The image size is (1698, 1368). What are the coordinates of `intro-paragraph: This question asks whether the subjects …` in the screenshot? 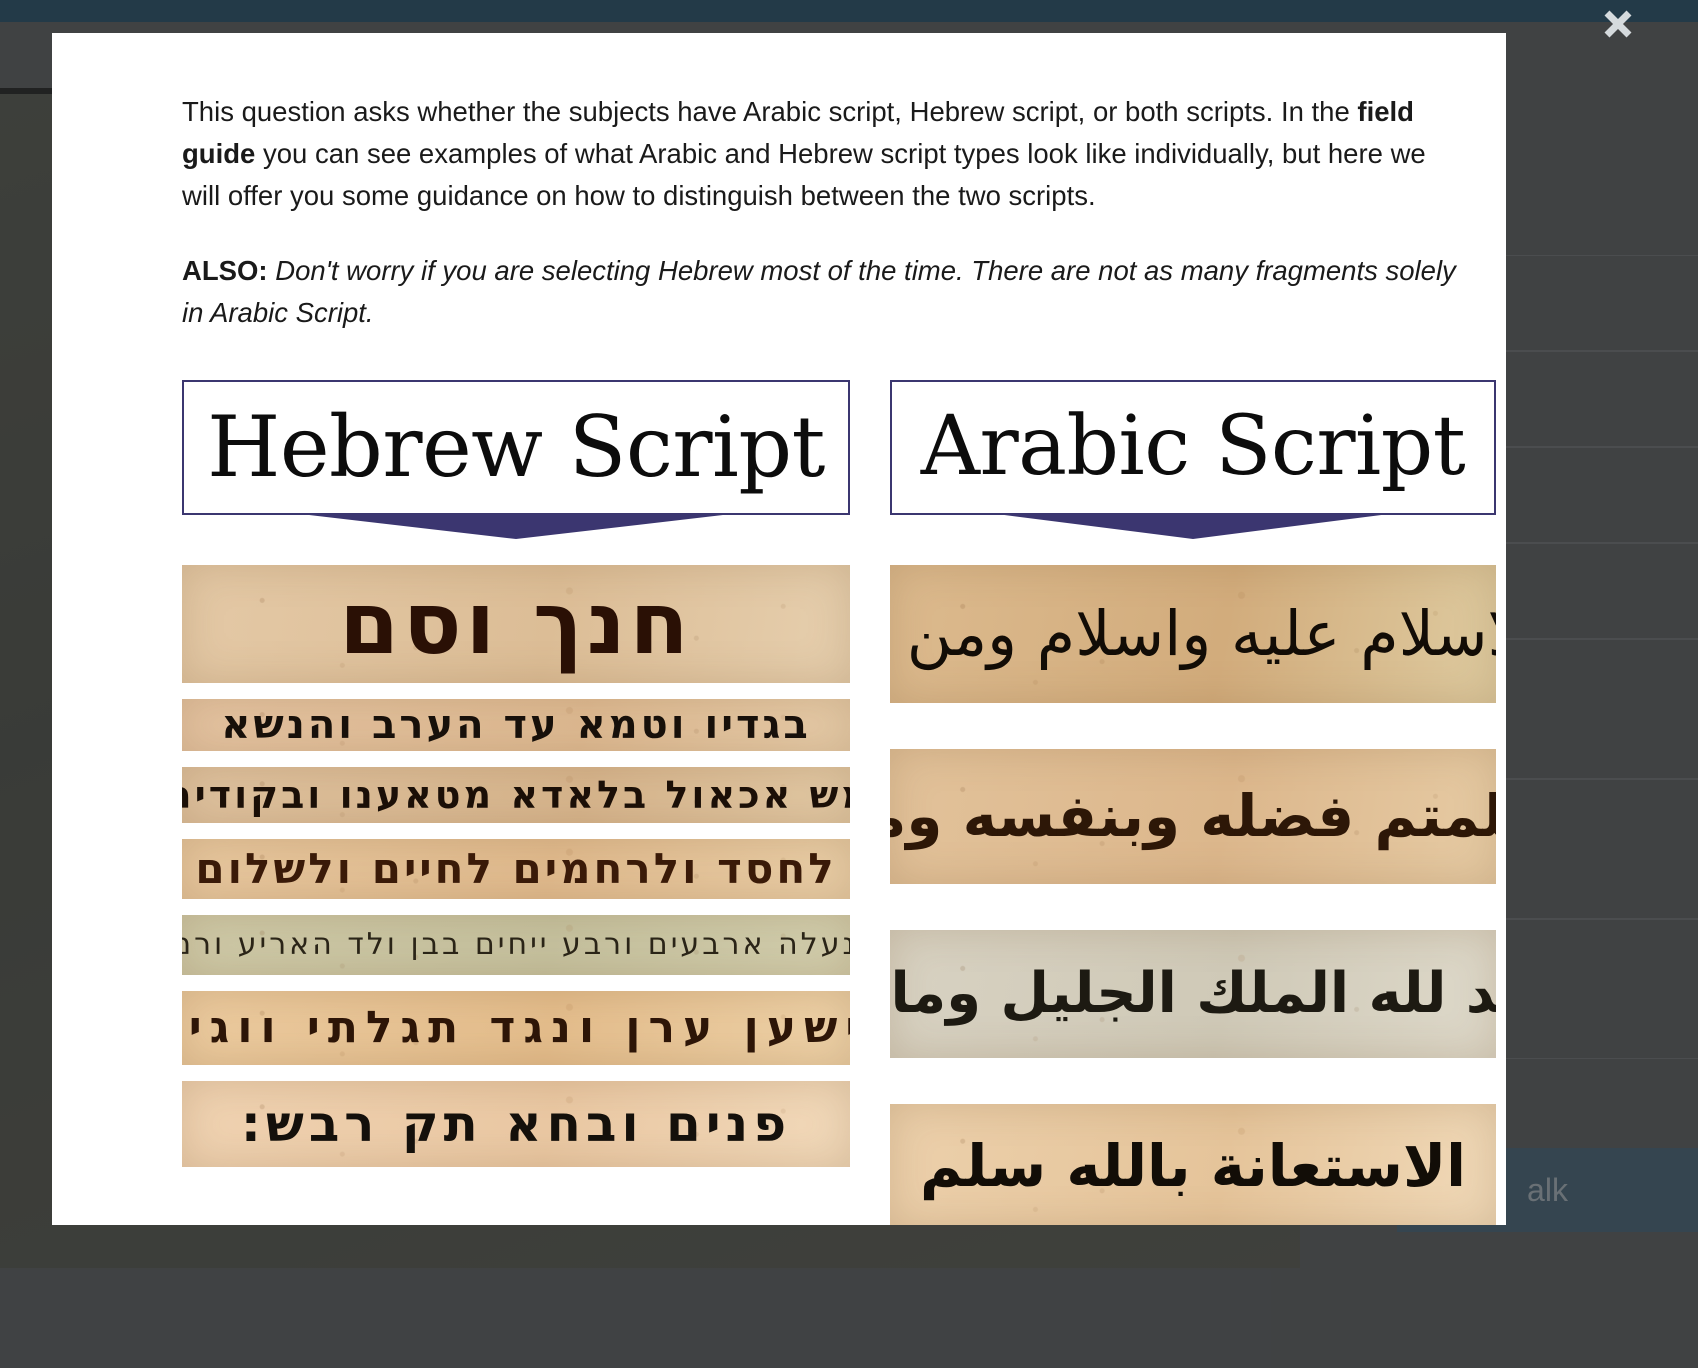 It's located at (822, 153).